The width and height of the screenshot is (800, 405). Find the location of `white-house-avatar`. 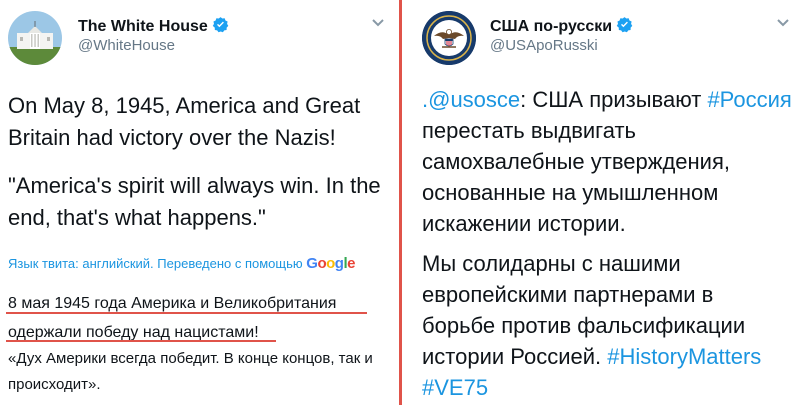

white-house-avatar is located at coordinates (35, 38).